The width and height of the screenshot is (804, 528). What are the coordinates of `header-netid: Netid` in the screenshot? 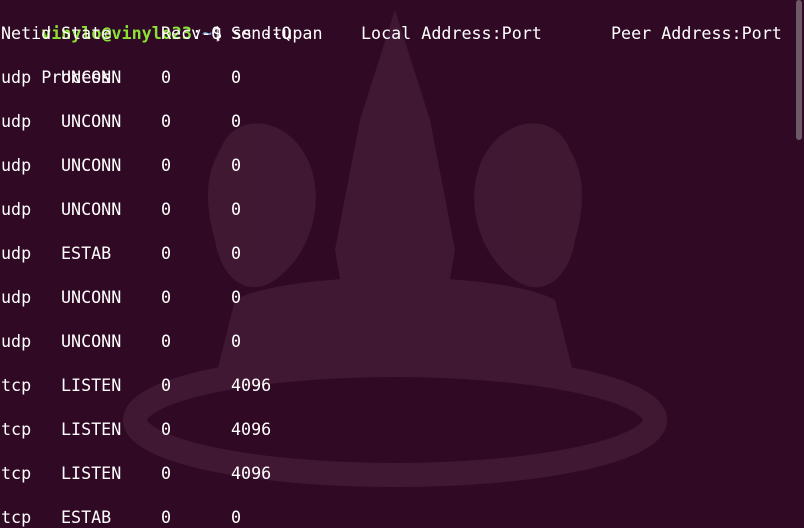 It's located at (26, 33).